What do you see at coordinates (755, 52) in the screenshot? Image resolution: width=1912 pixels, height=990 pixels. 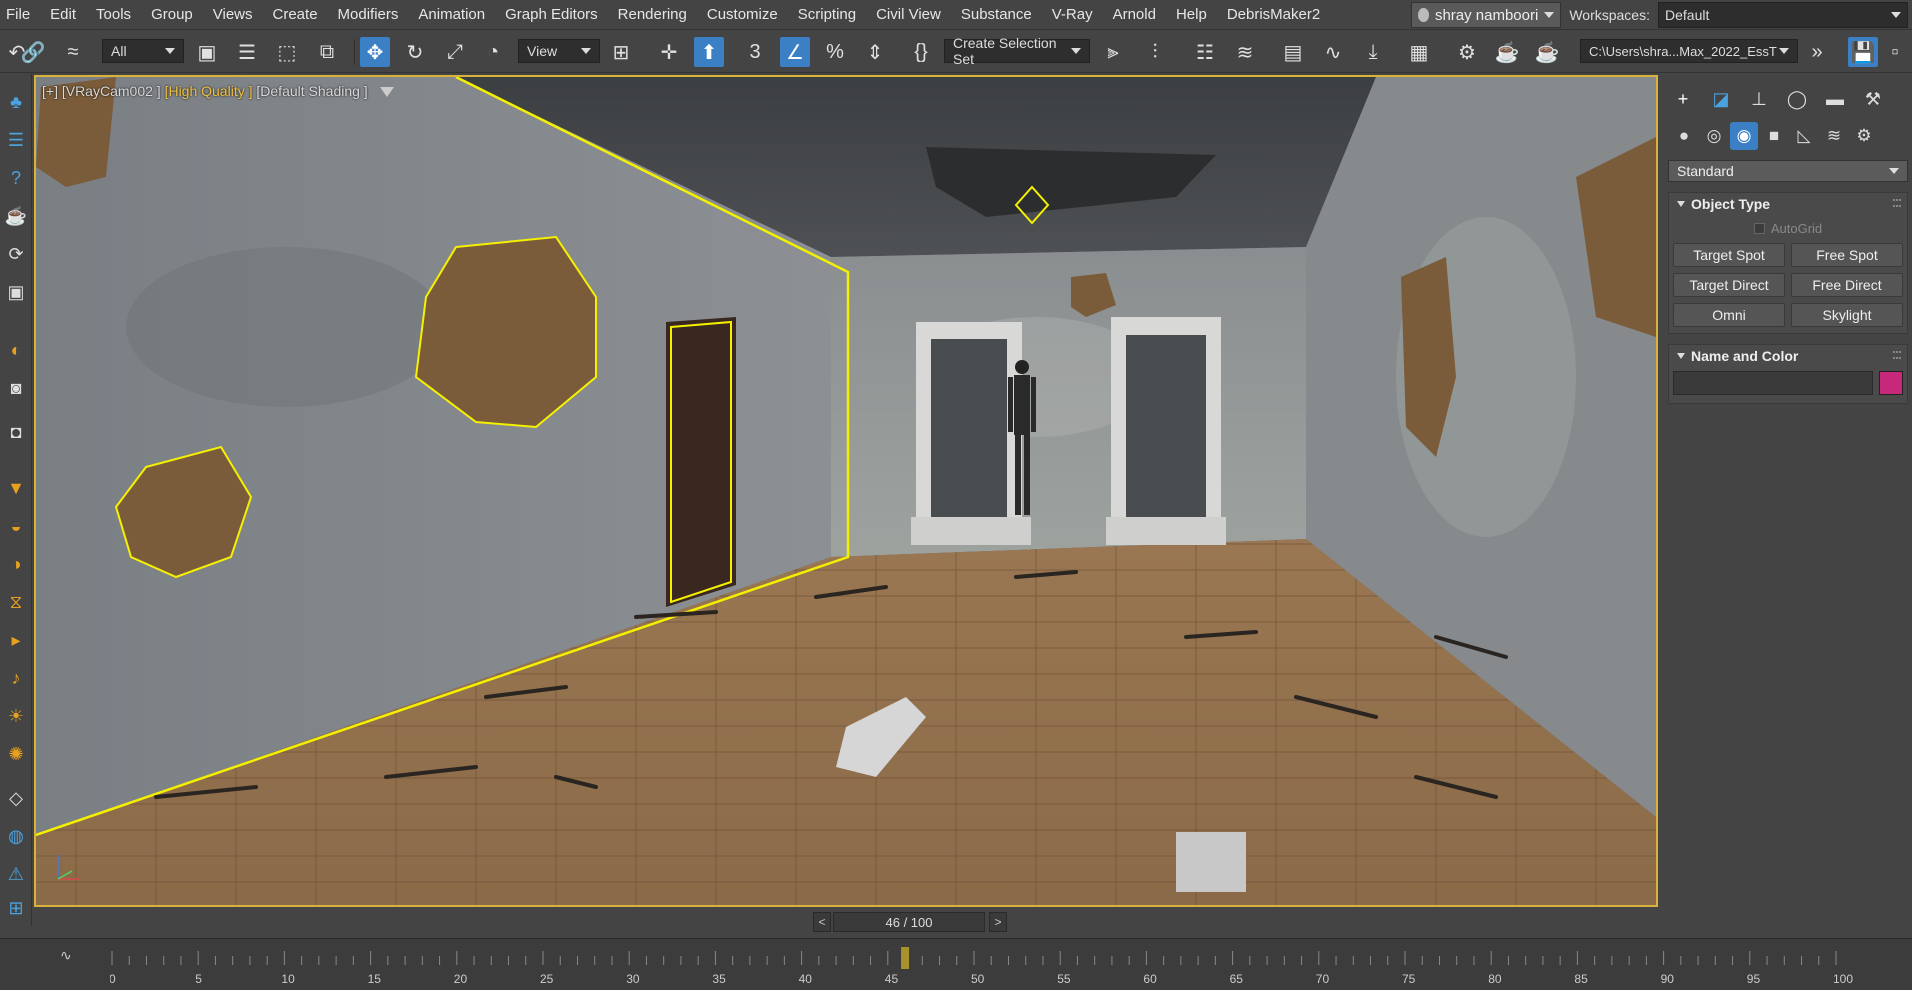 I see `snaps-toggle-icon: 3` at bounding box center [755, 52].